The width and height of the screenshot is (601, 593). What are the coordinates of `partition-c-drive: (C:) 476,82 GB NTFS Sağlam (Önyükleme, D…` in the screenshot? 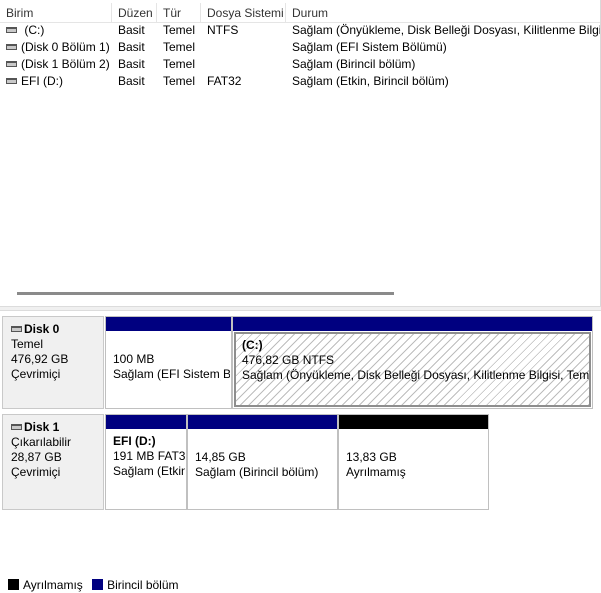 It's located at (412, 362).